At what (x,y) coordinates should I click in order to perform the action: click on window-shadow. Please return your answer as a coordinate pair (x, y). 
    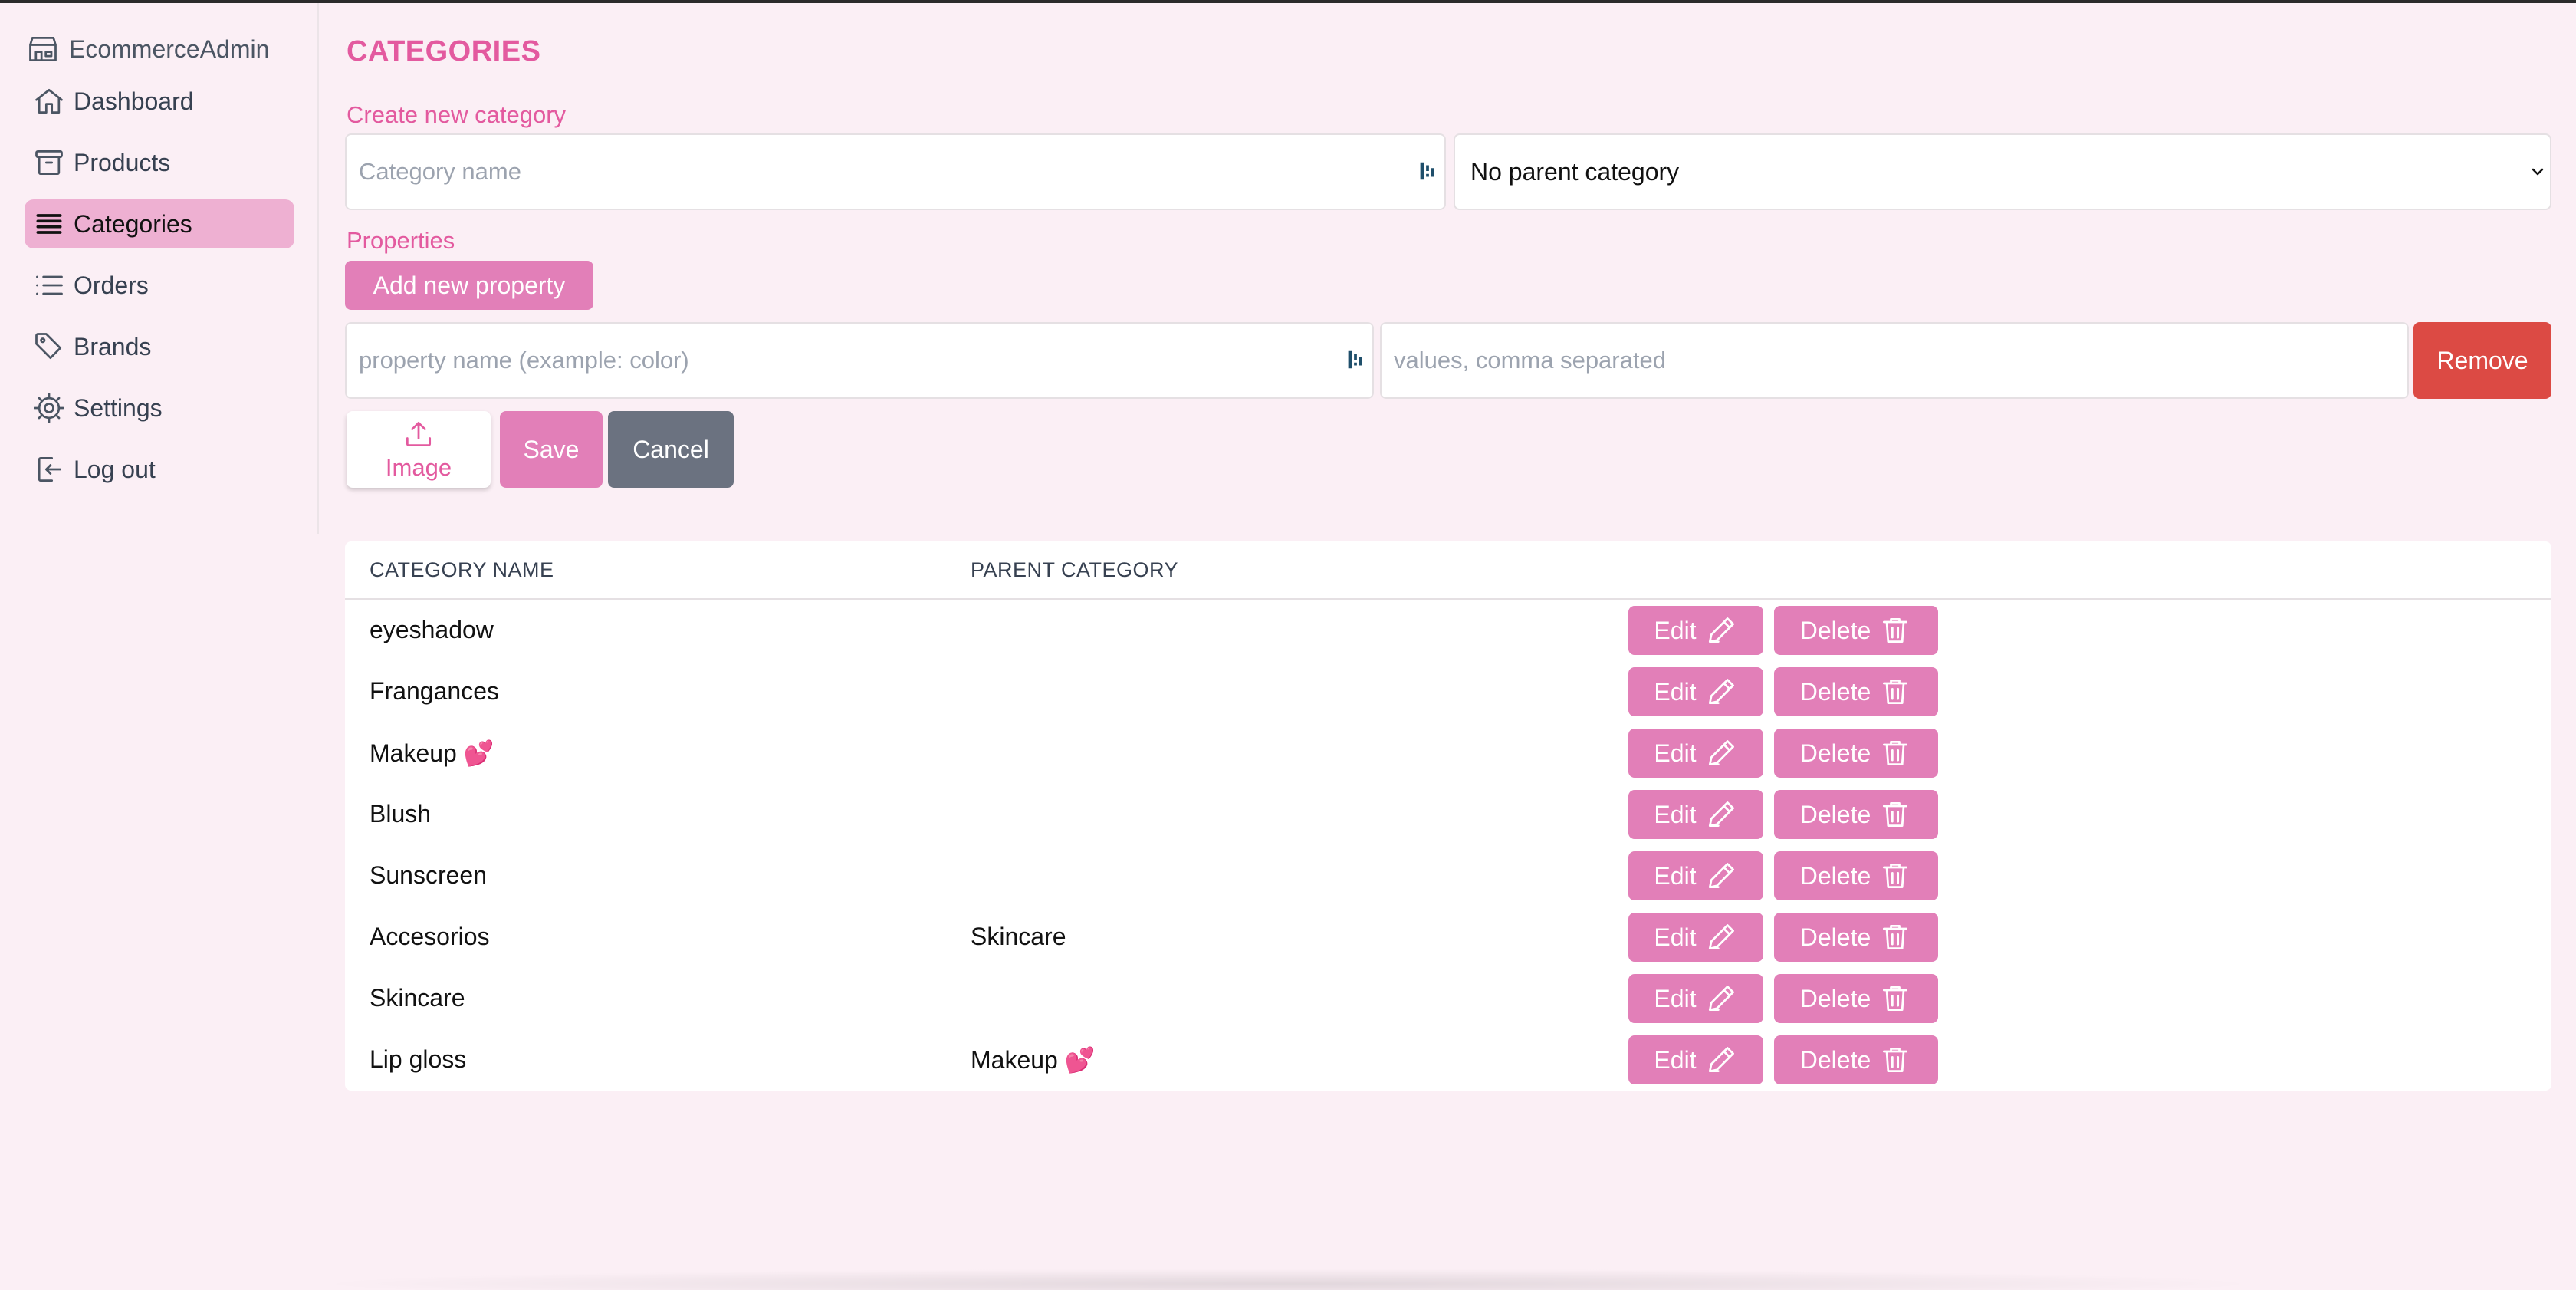
    Looking at the image, I should click on (1288, 1279).